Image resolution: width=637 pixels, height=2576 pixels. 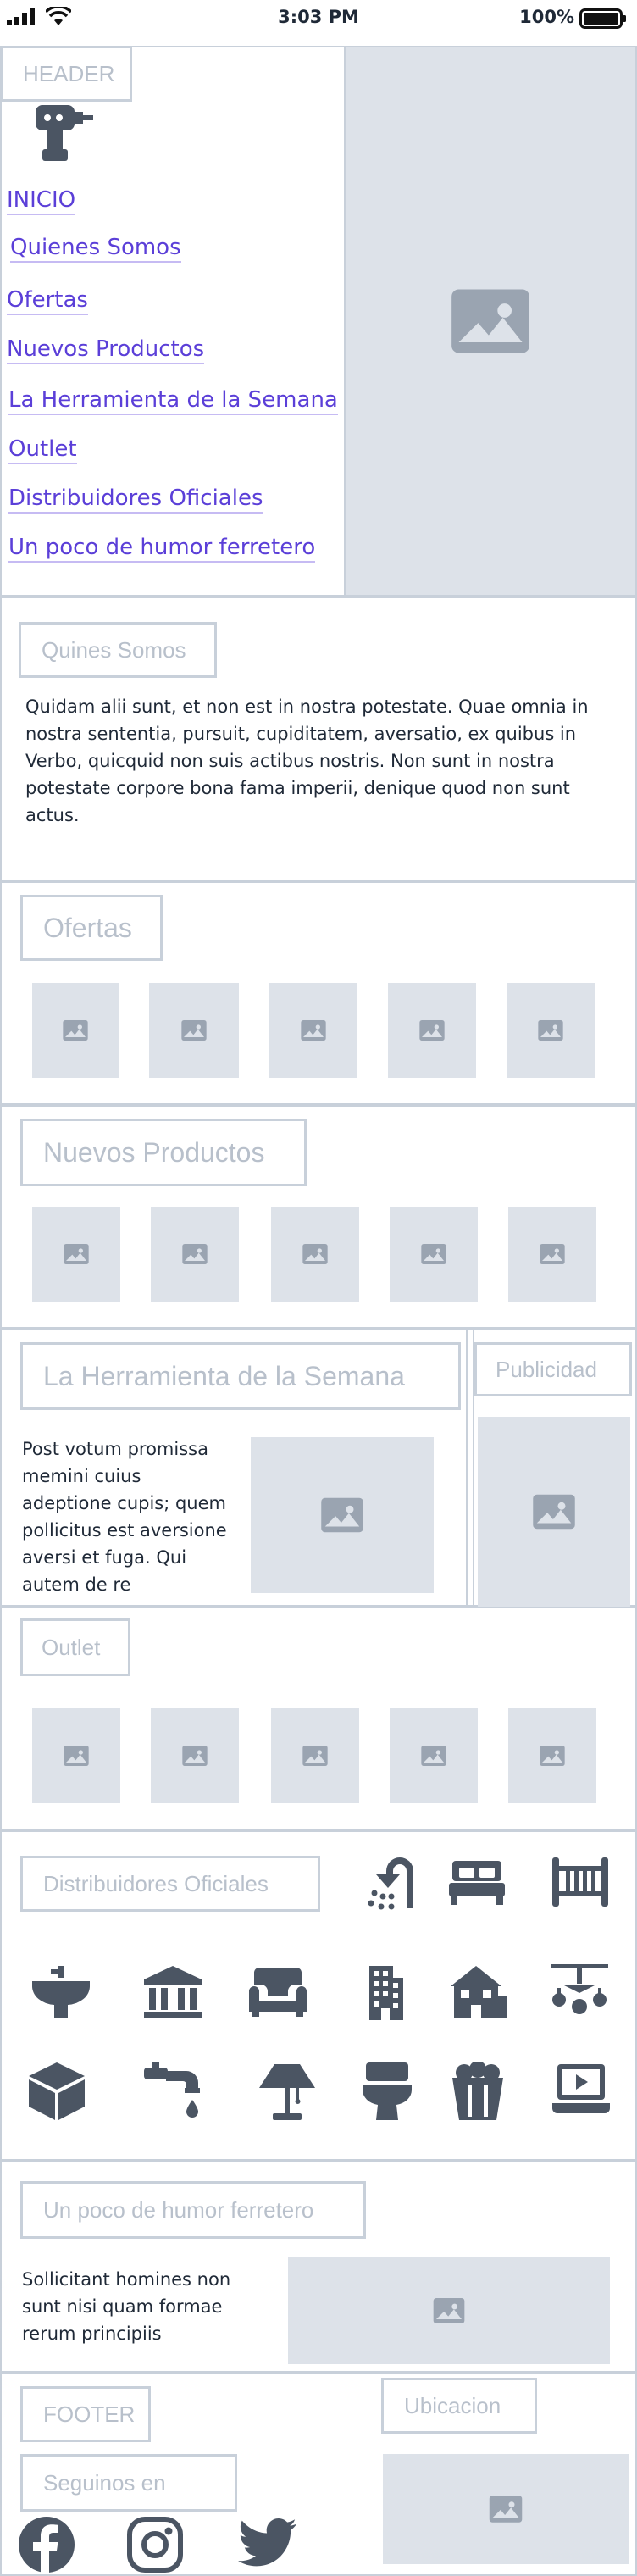 I want to click on ubicacion-field: Ubicacion, so click(x=459, y=2406).